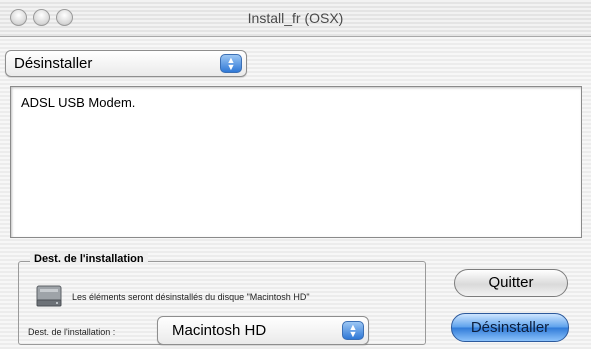  I want to click on destination-popup-label: Macintosh HD, so click(219, 330).